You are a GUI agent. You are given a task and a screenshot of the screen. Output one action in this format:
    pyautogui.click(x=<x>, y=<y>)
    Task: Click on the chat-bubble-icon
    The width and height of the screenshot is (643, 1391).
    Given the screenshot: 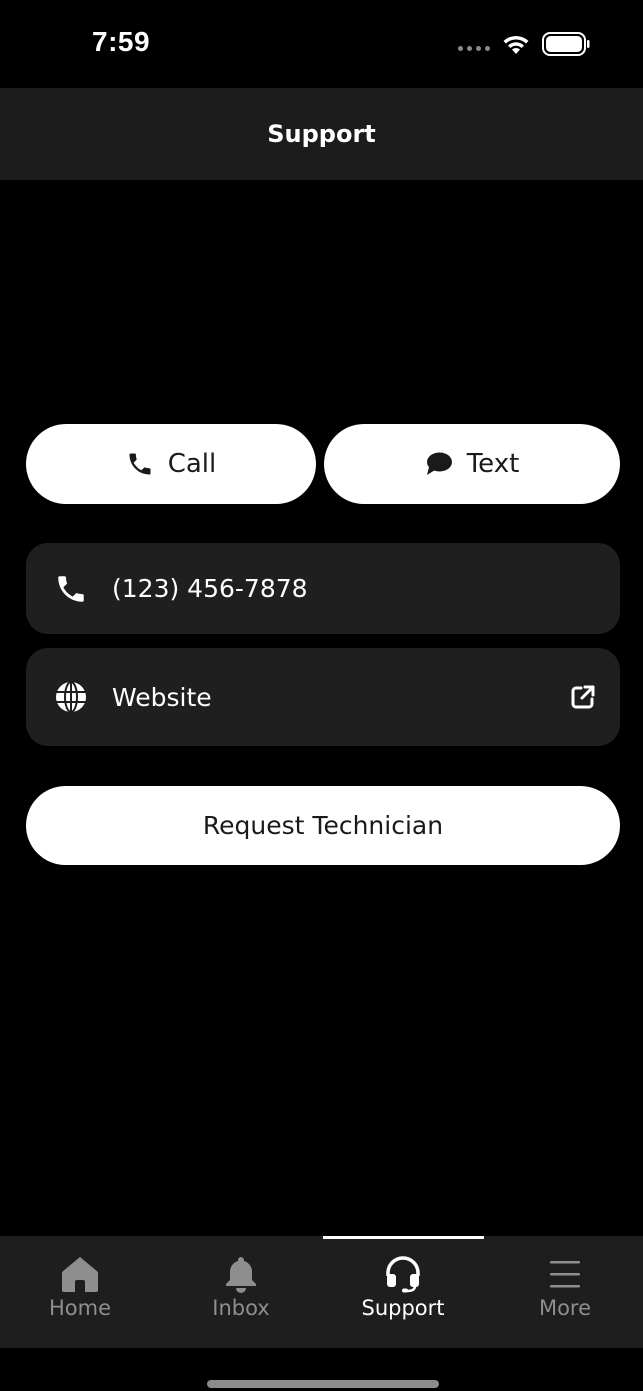 What is the action you would take?
    pyautogui.click(x=439, y=463)
    